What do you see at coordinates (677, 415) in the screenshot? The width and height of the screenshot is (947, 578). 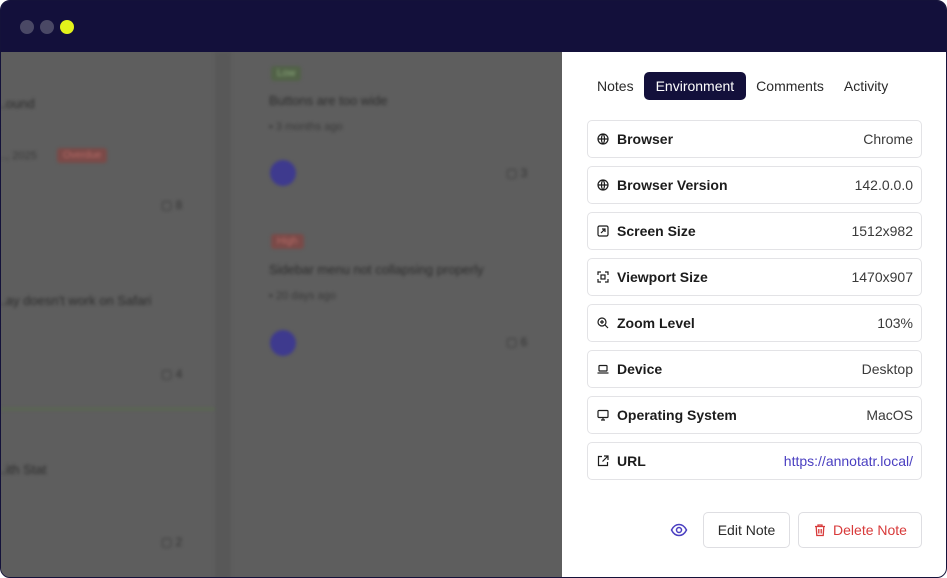 I see `env-label: Operating System` at bounding box center [677, 415].